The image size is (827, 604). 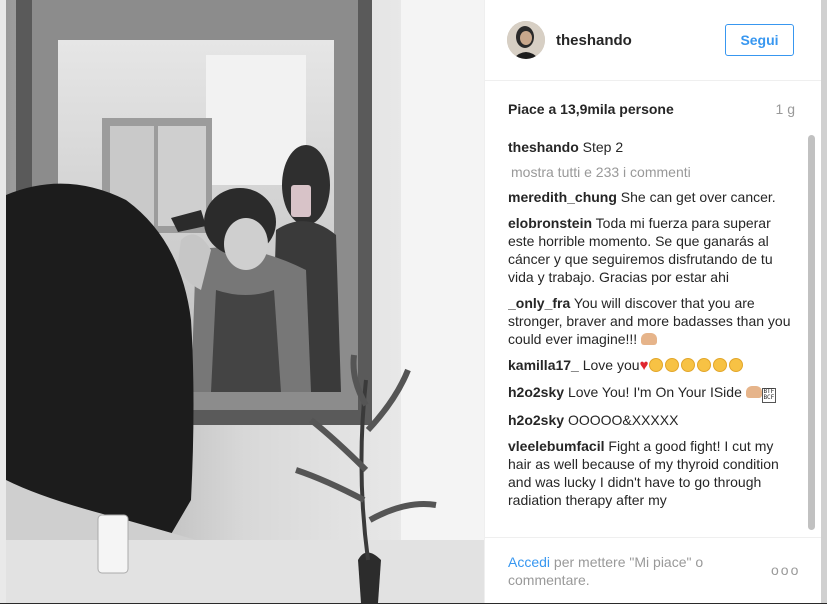 I want to click on comments-scrollbar, so click(x=811, y=332).